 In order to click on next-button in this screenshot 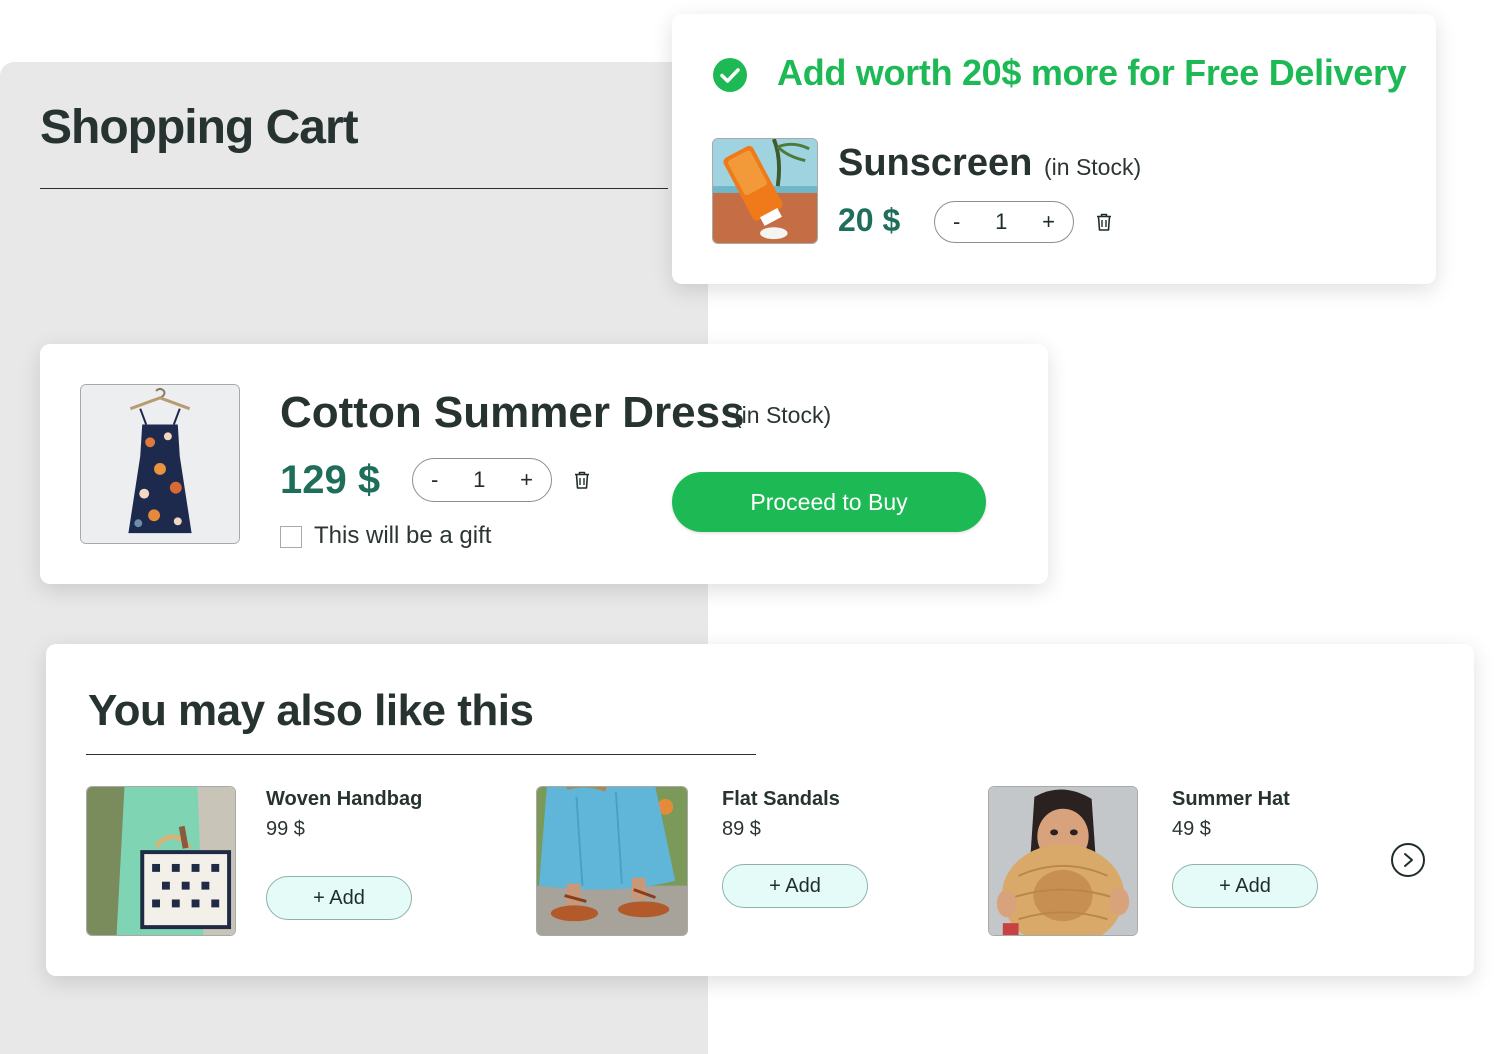, I will do `click(1408, 860)`.